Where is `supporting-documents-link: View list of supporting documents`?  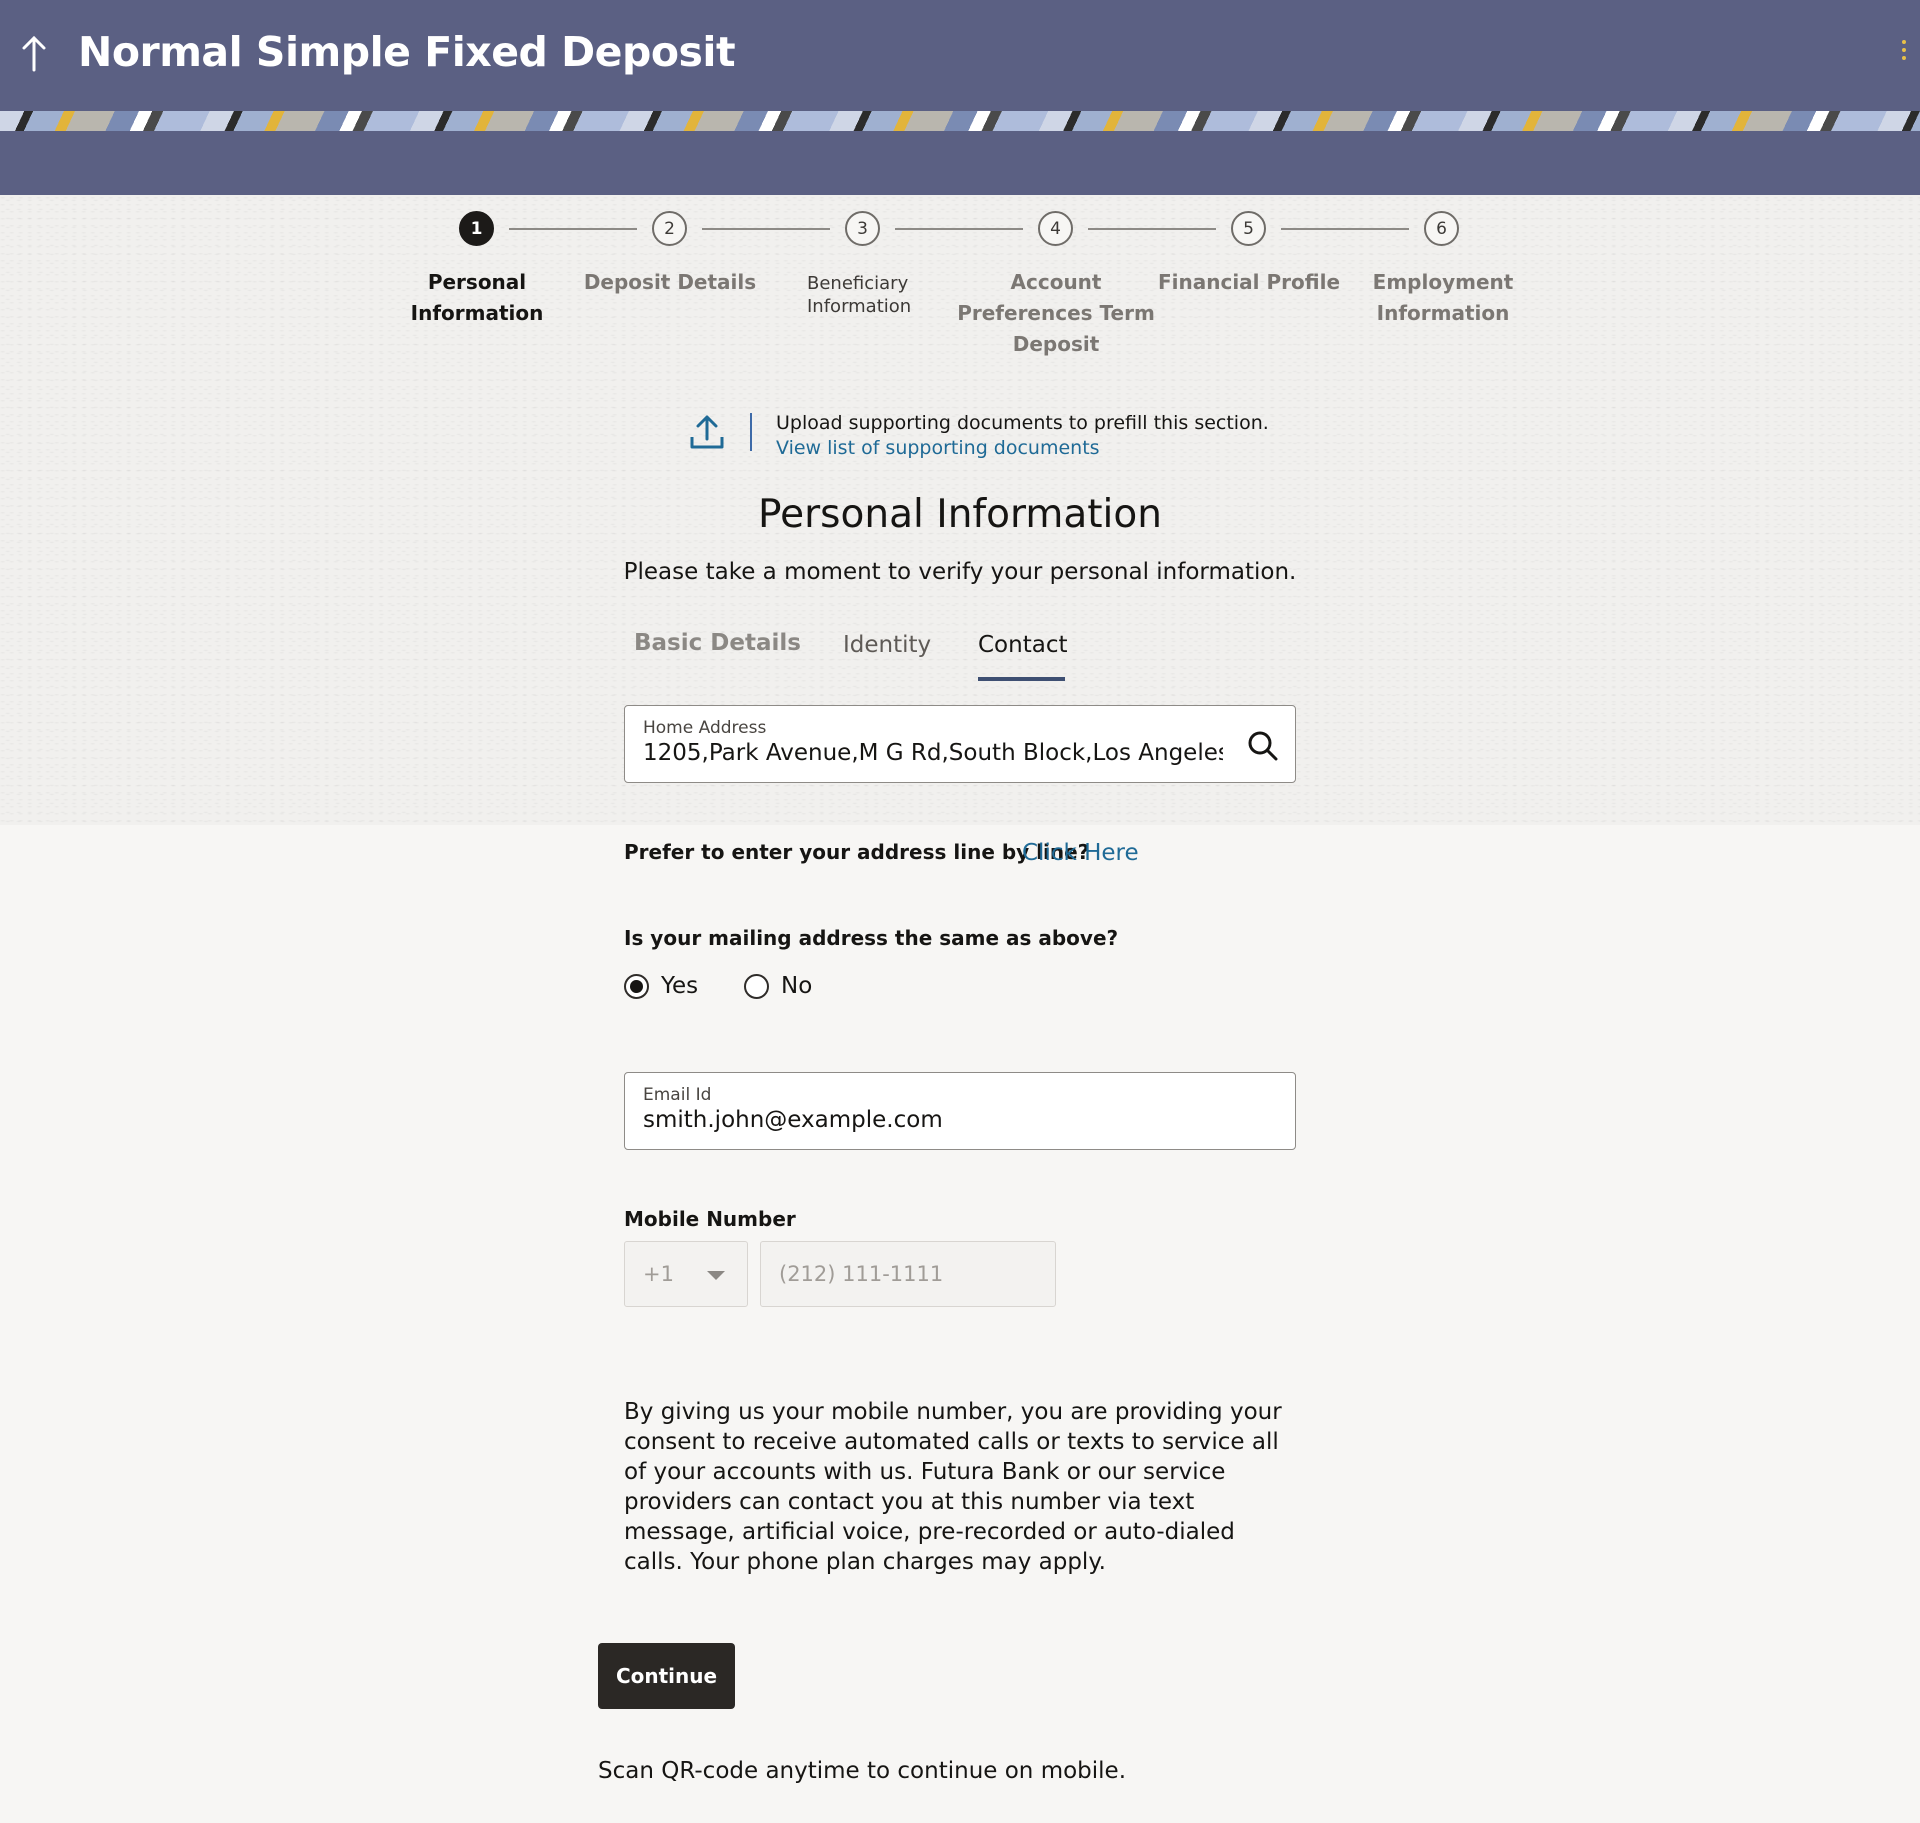
supporting-documents-link: View list of supporting documents is located at coordinates (938, 448).